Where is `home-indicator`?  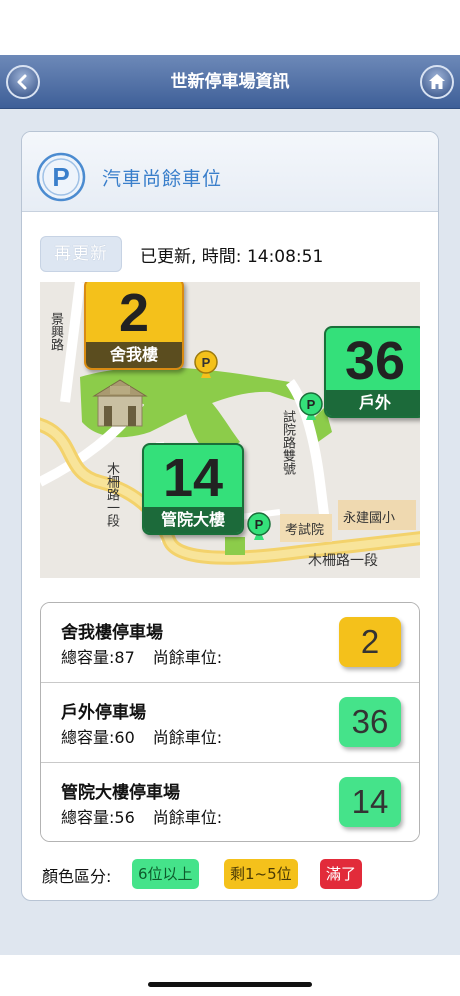
home-indicator is located at coordinates (230, 984).